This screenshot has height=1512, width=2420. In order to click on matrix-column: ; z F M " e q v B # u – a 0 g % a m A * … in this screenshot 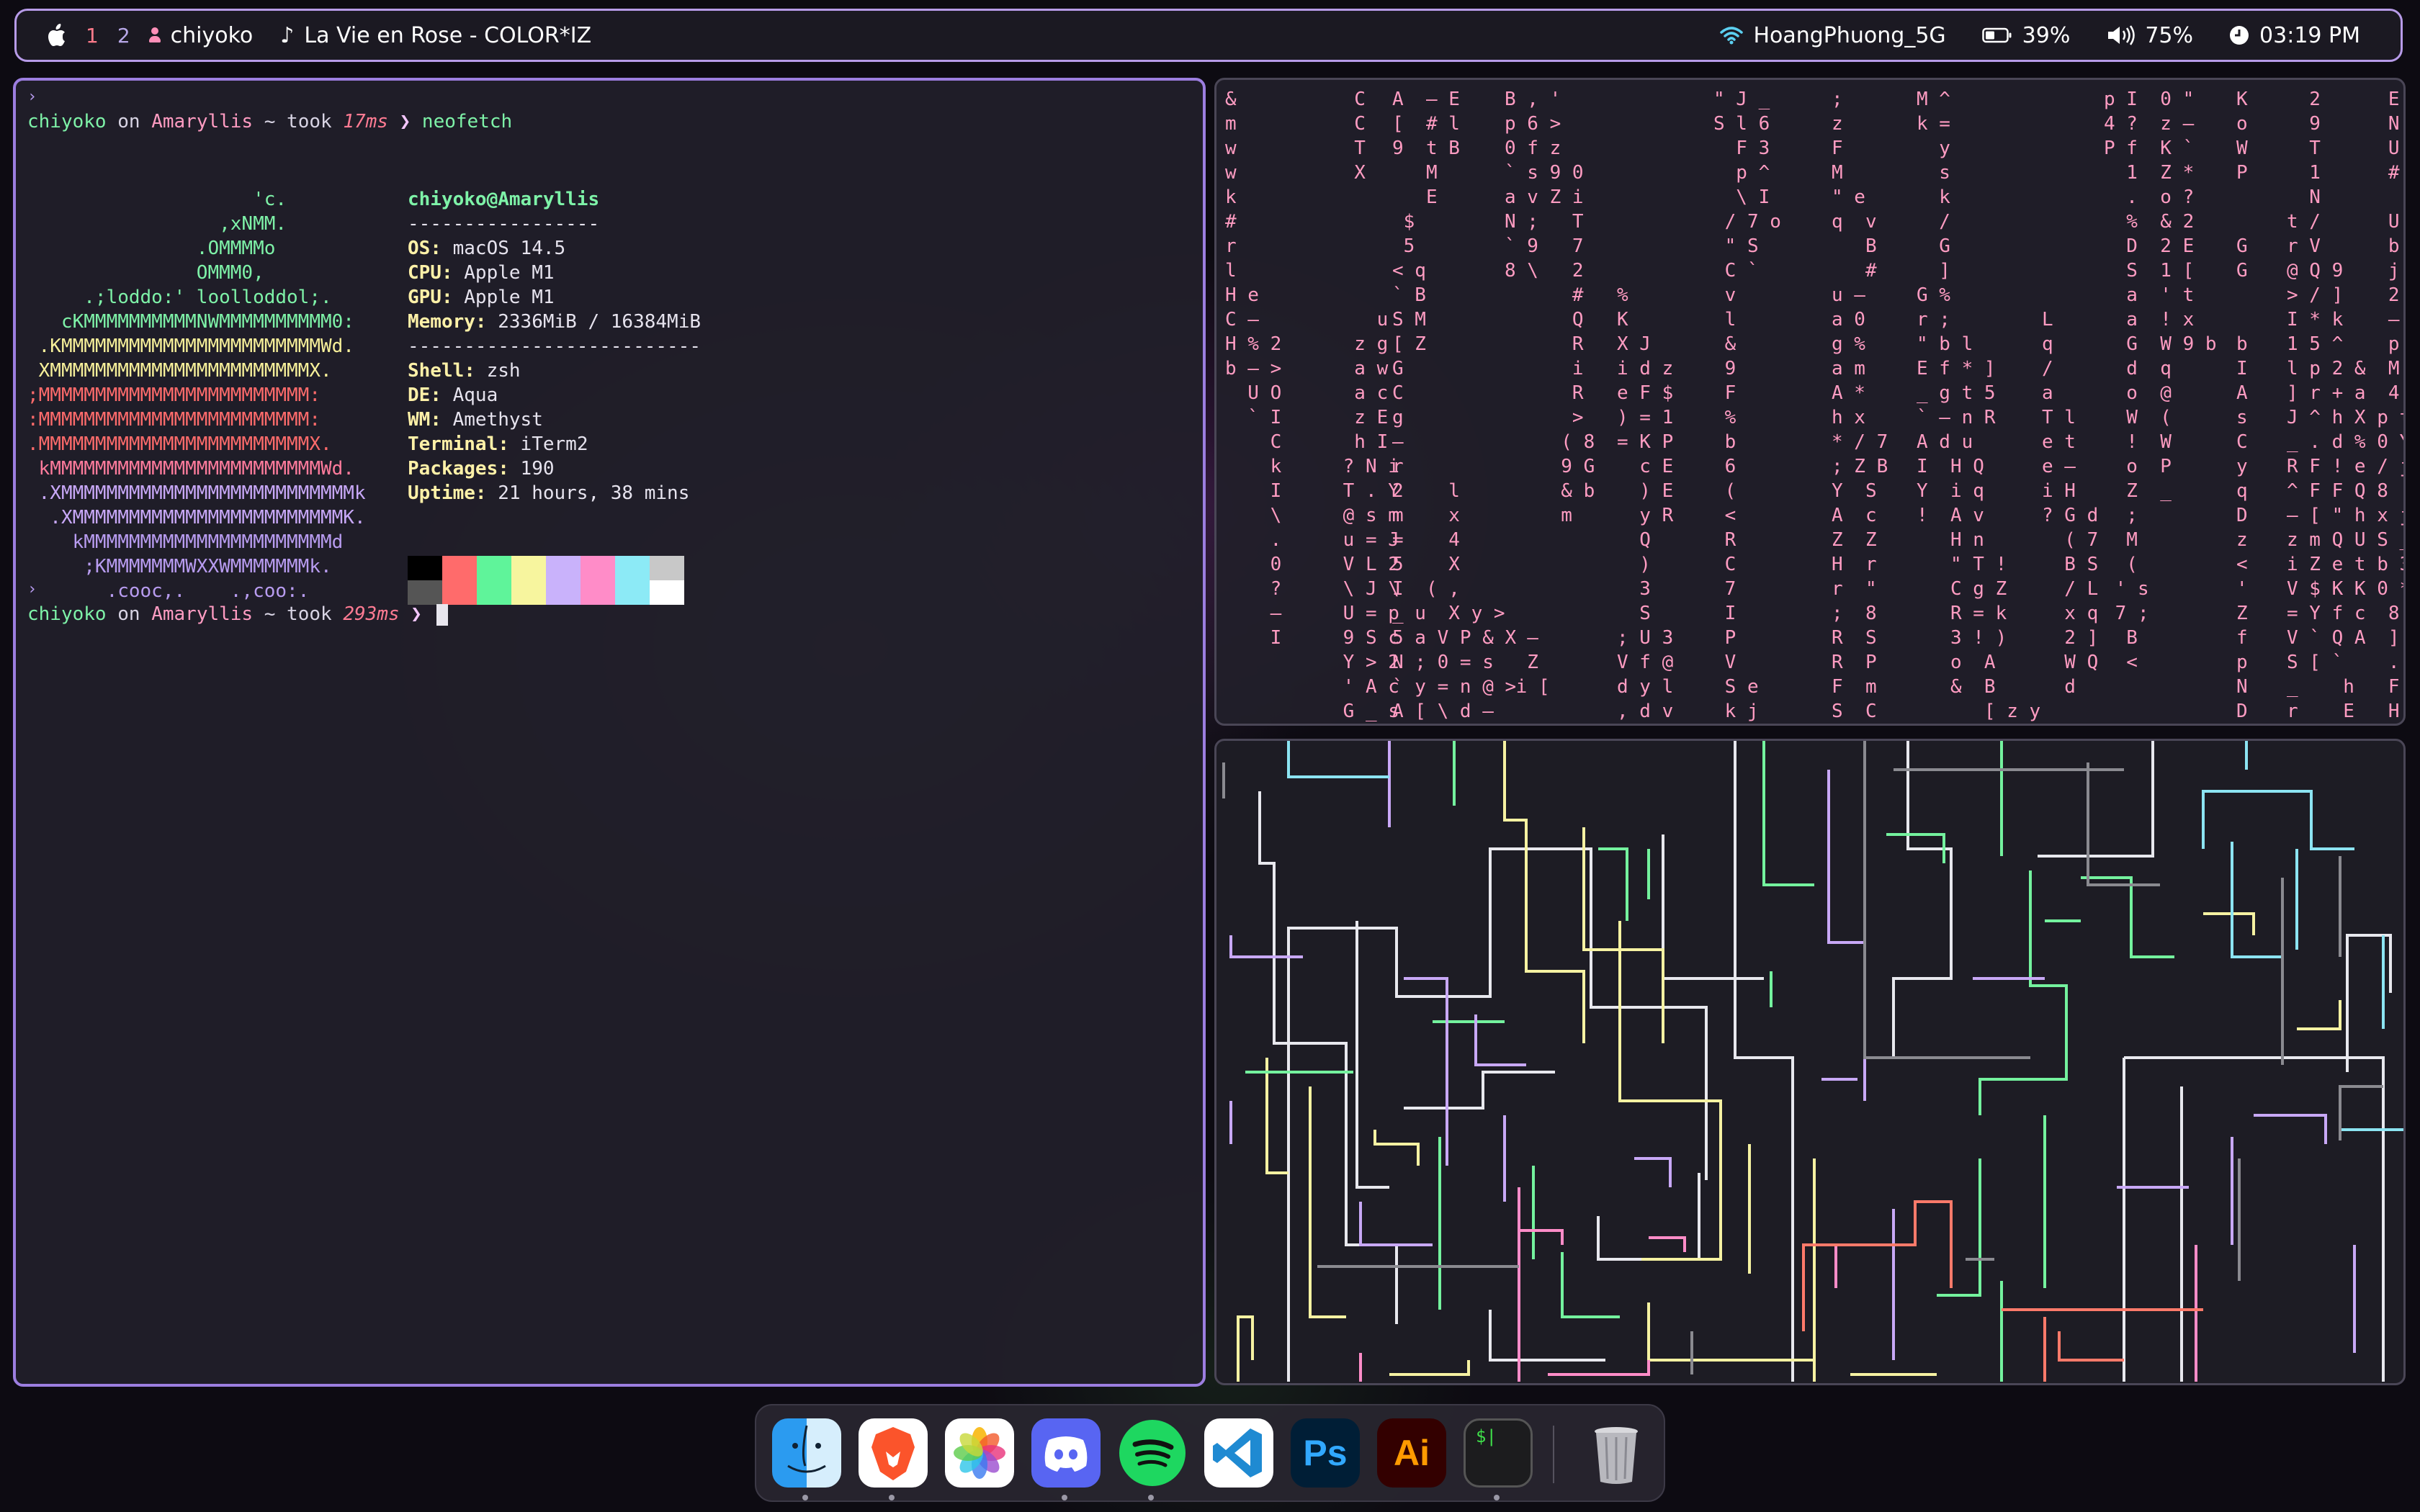, I will do `click(1860, 405)`.